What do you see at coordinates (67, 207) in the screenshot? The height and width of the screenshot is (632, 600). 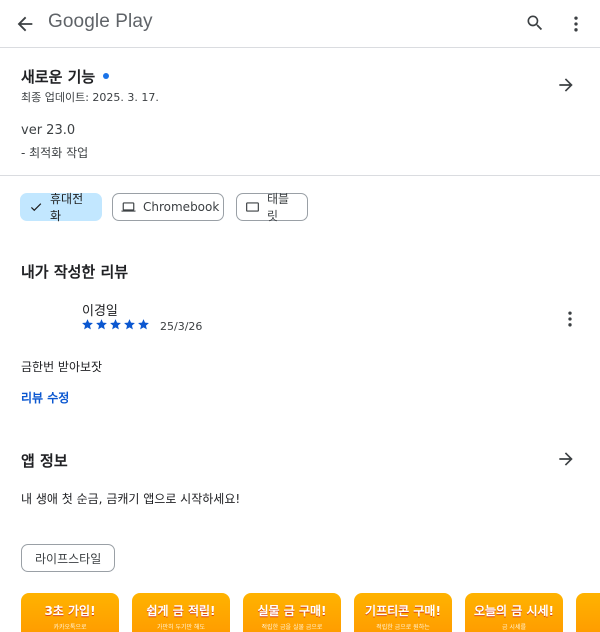 I see `device-chip-label: 휴대전화` at bounding box center [67, 207].